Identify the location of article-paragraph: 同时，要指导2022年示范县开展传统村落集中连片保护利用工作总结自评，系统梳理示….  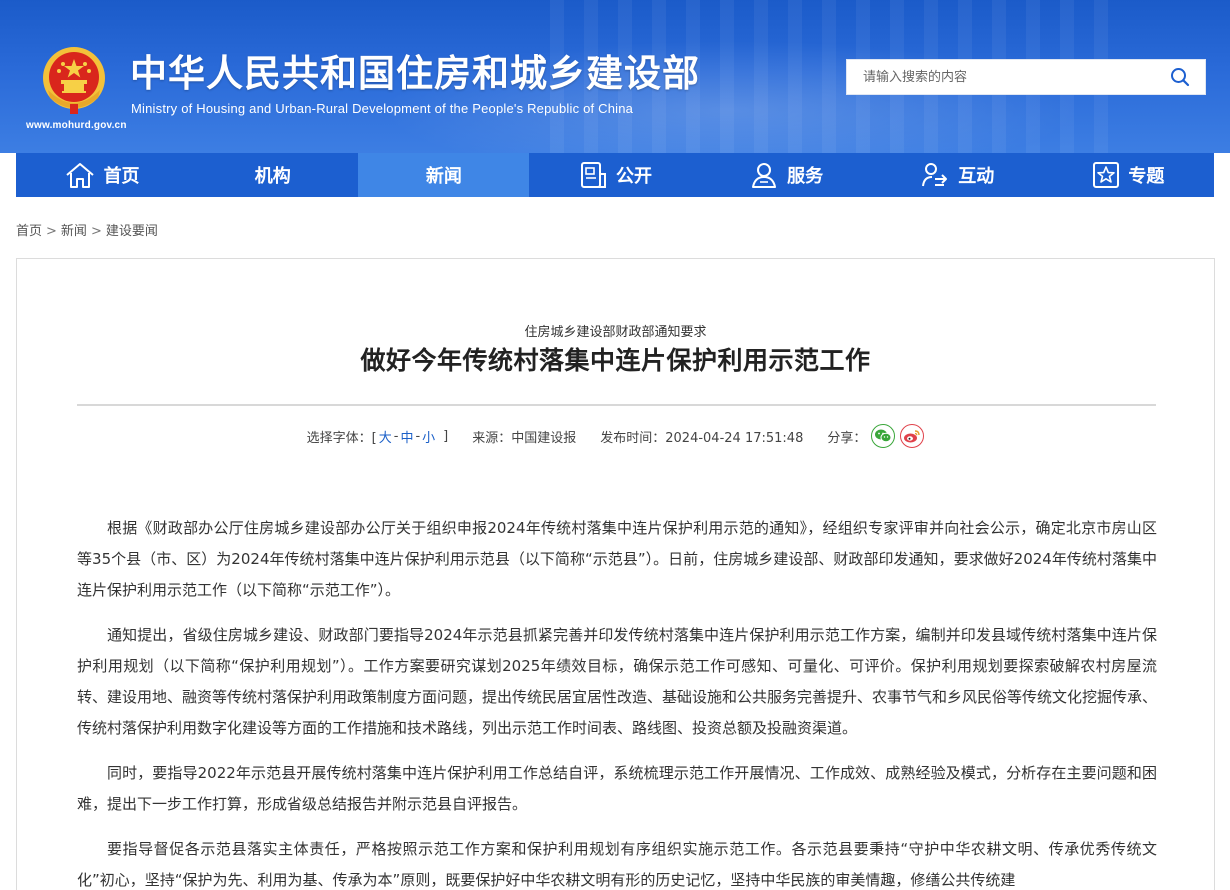
(617, 788).